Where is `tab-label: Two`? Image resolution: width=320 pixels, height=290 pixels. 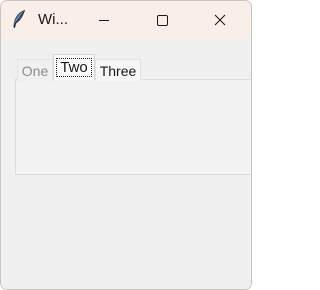 tab-label: Two is located at coordinates (74, 67).